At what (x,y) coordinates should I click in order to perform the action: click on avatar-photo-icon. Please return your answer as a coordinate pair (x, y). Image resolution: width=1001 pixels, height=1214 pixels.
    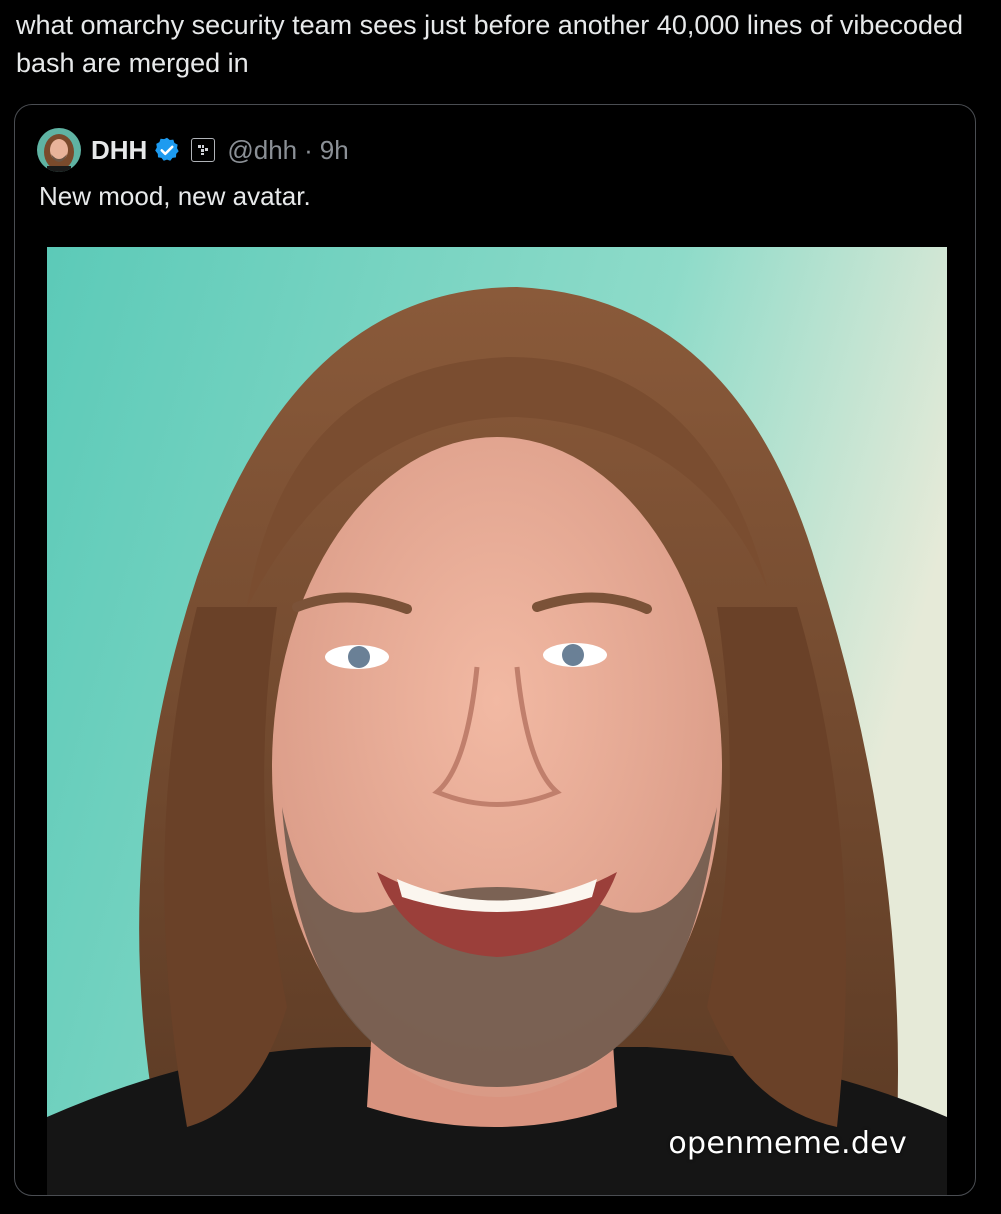
    Looking at the image, I should click on (59, 150).